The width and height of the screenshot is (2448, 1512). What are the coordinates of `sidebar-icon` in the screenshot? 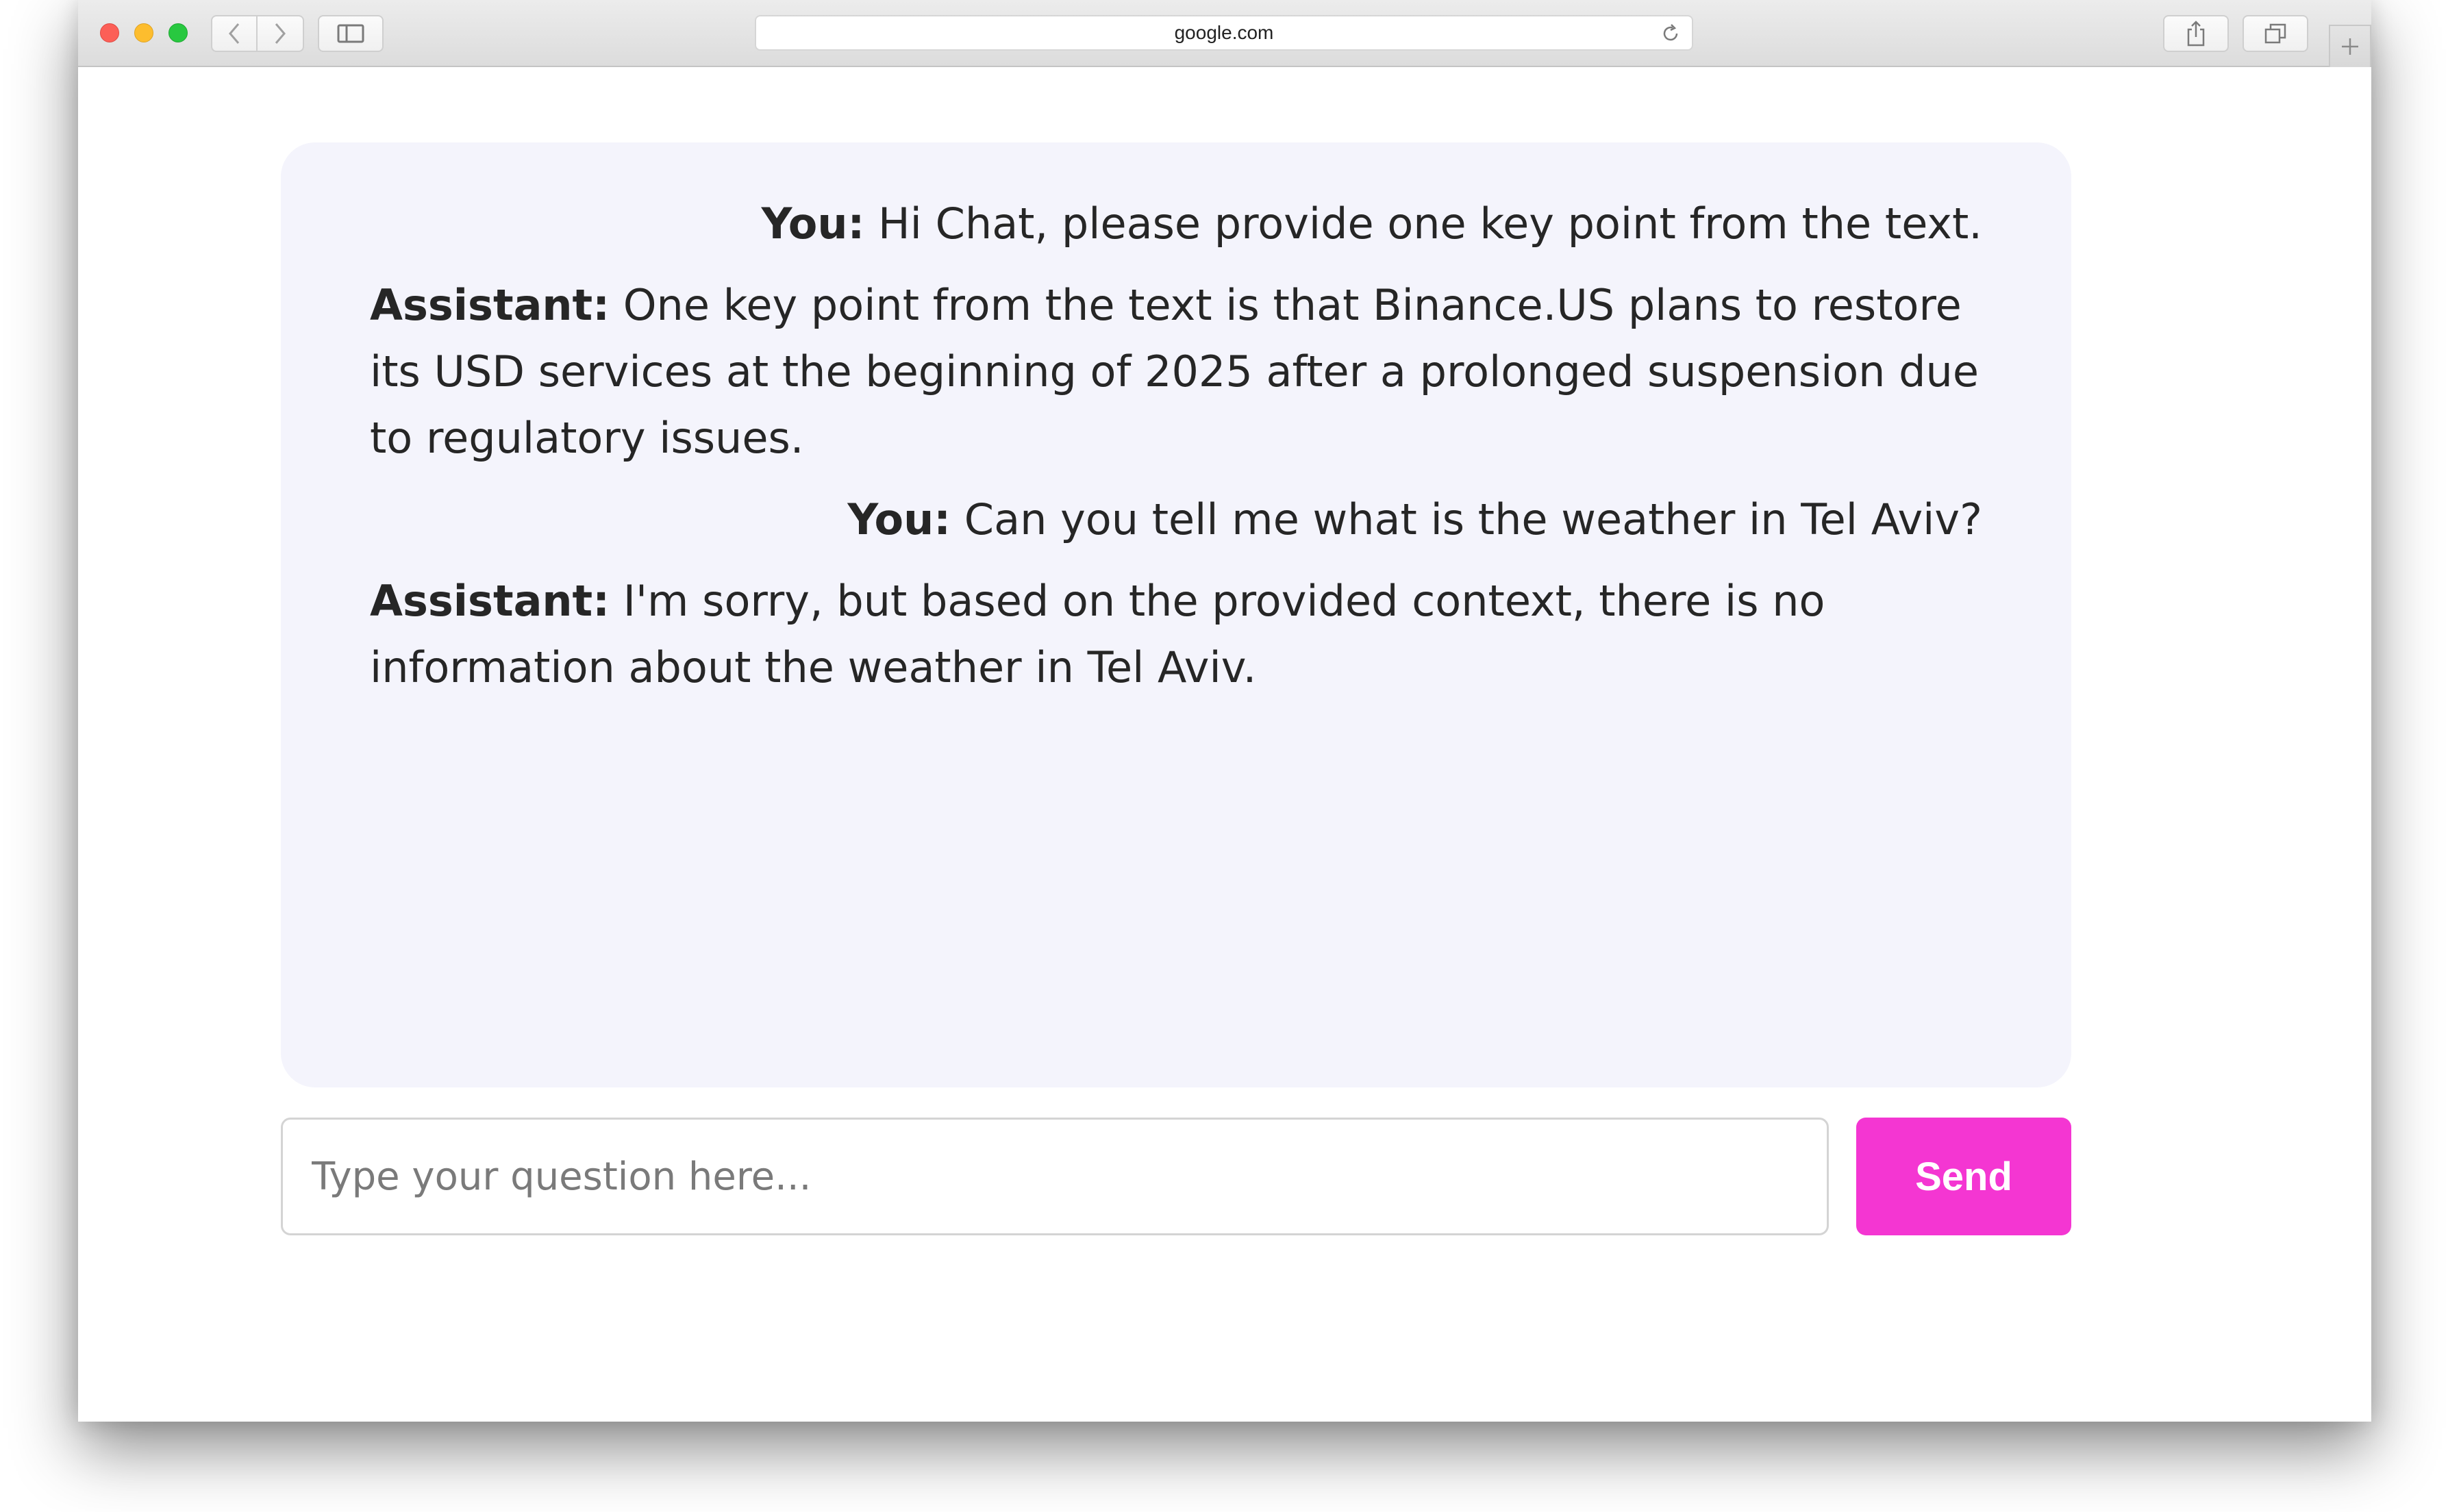 It's located at (350, 33).